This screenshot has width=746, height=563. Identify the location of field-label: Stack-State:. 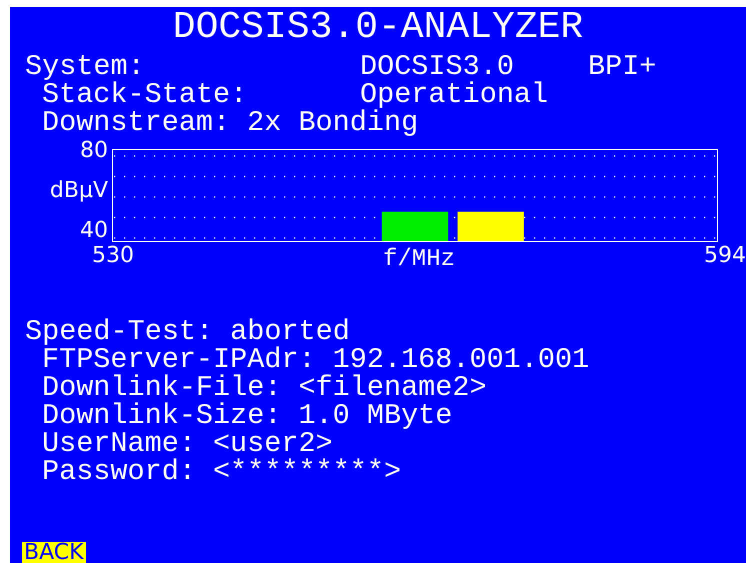
(145, 95).